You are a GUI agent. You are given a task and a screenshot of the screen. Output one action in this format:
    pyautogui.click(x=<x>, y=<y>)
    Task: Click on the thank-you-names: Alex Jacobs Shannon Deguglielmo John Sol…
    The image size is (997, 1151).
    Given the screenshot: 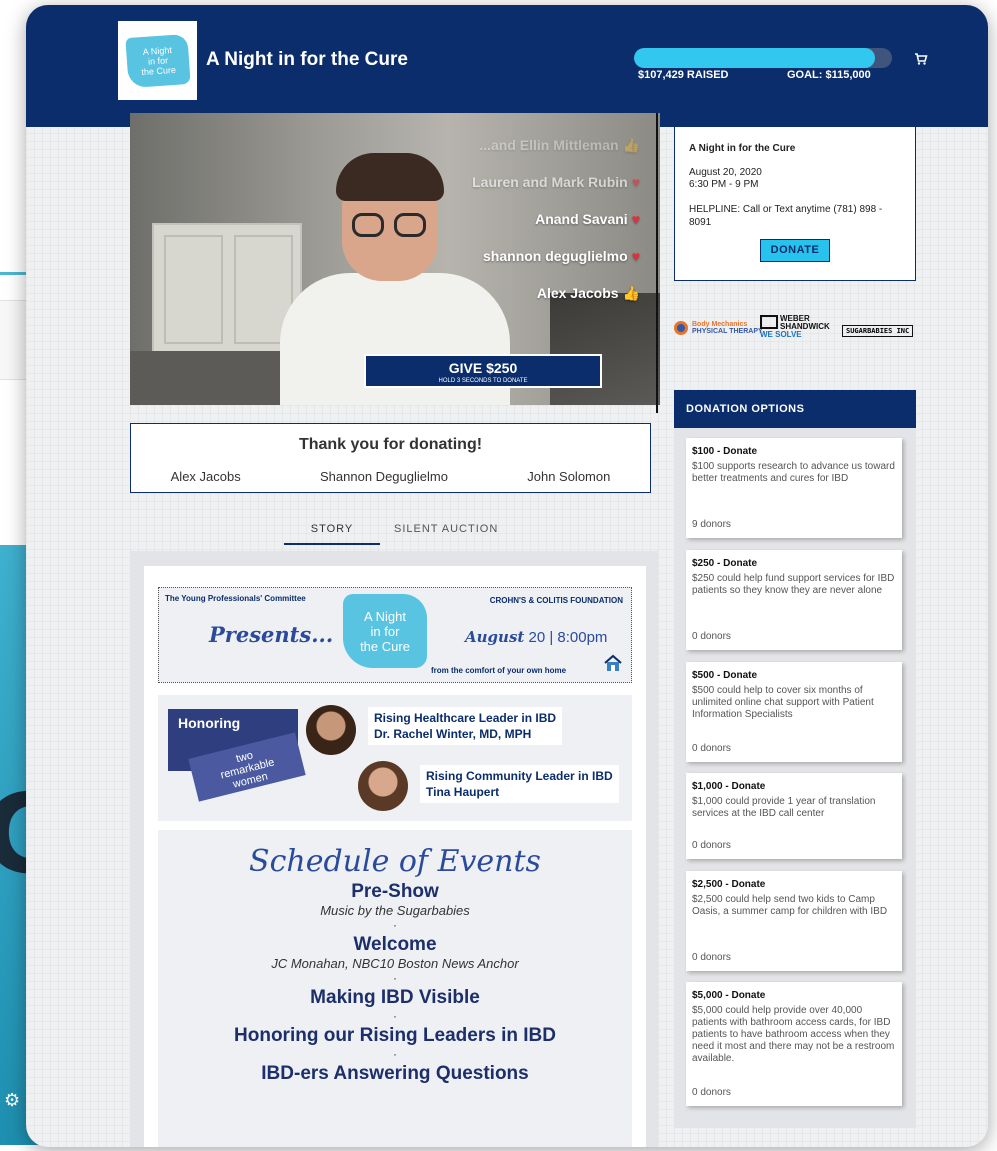 What is the action you would take?
    pyautogui.click(x=390, y=476)
    